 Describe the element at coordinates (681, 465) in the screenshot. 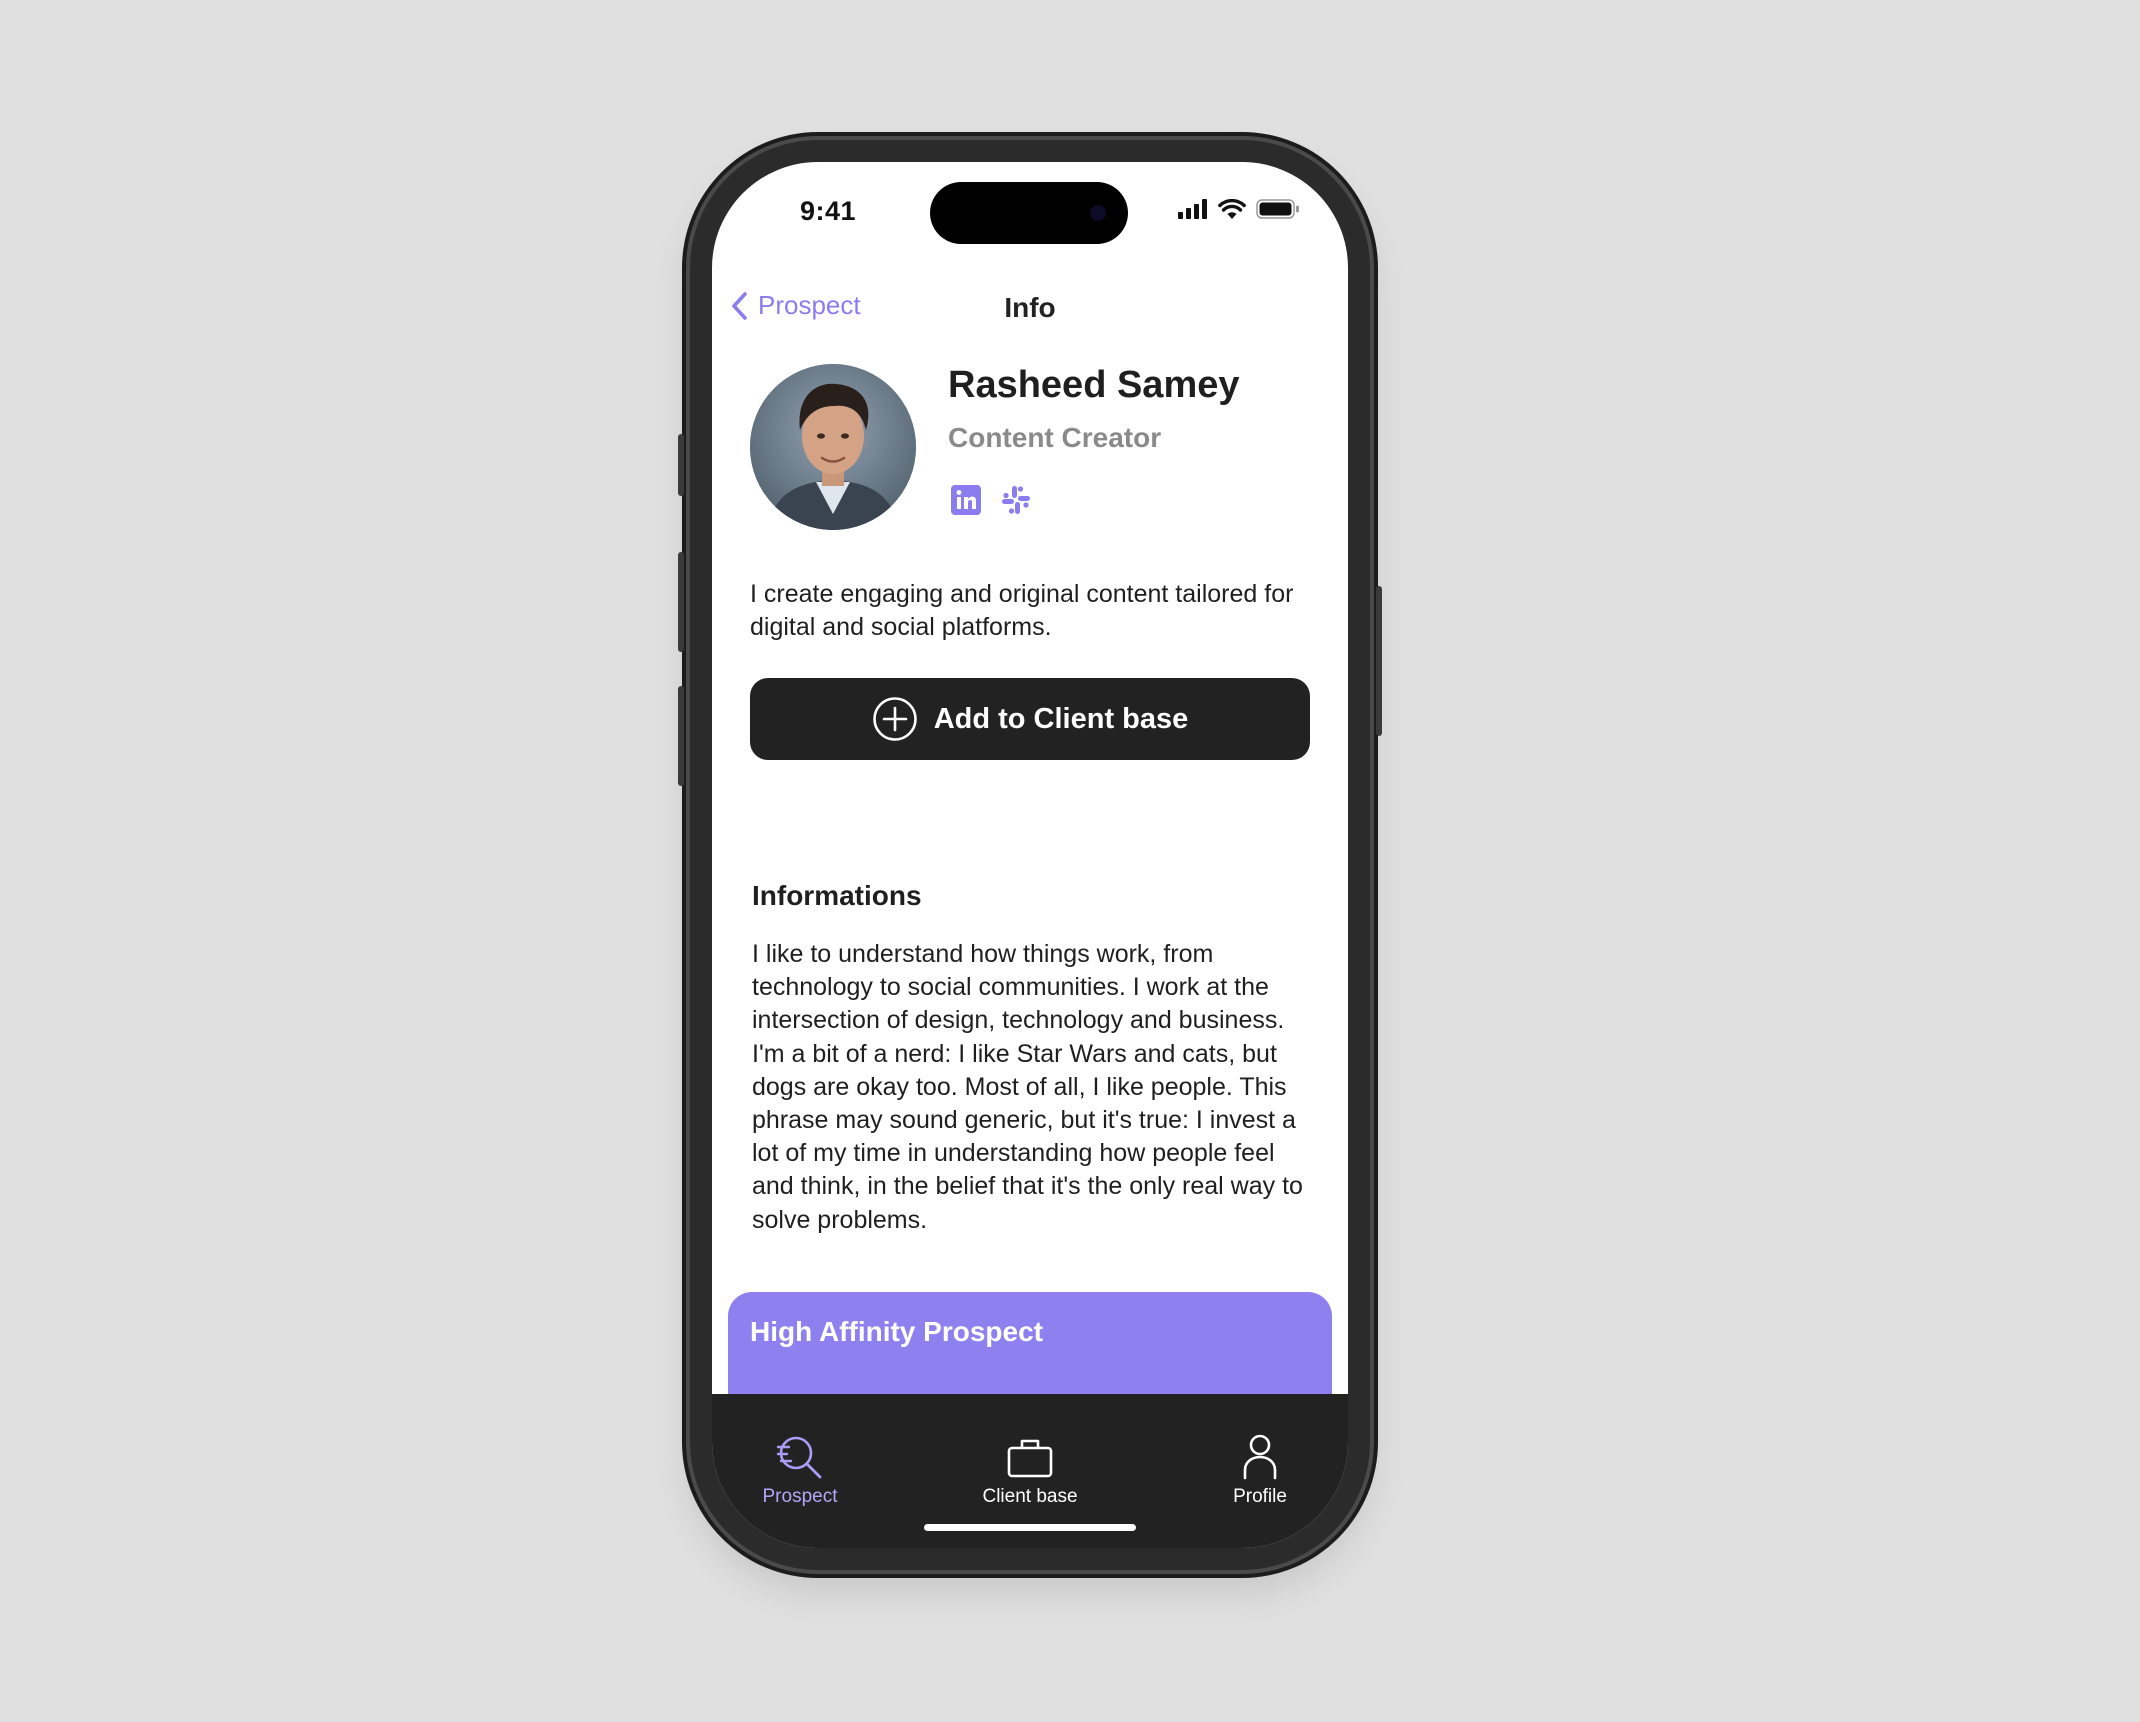

I see `action-button` at that location.